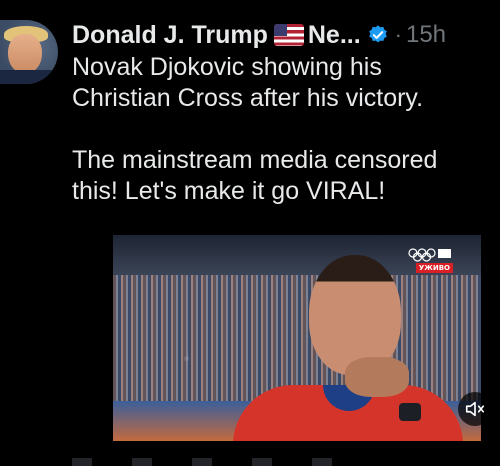 This screenshot has width=500, height=466. Describe the element at coordinates (434, 268) in the screenshot. I see `live-badge: УЖИВО` at that location.